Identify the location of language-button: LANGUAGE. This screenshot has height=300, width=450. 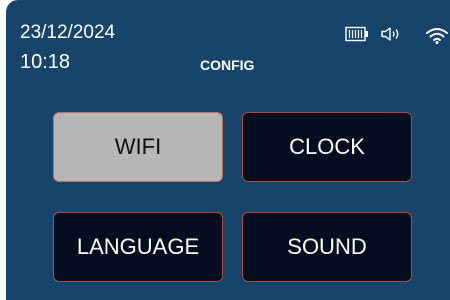
(138, 247).